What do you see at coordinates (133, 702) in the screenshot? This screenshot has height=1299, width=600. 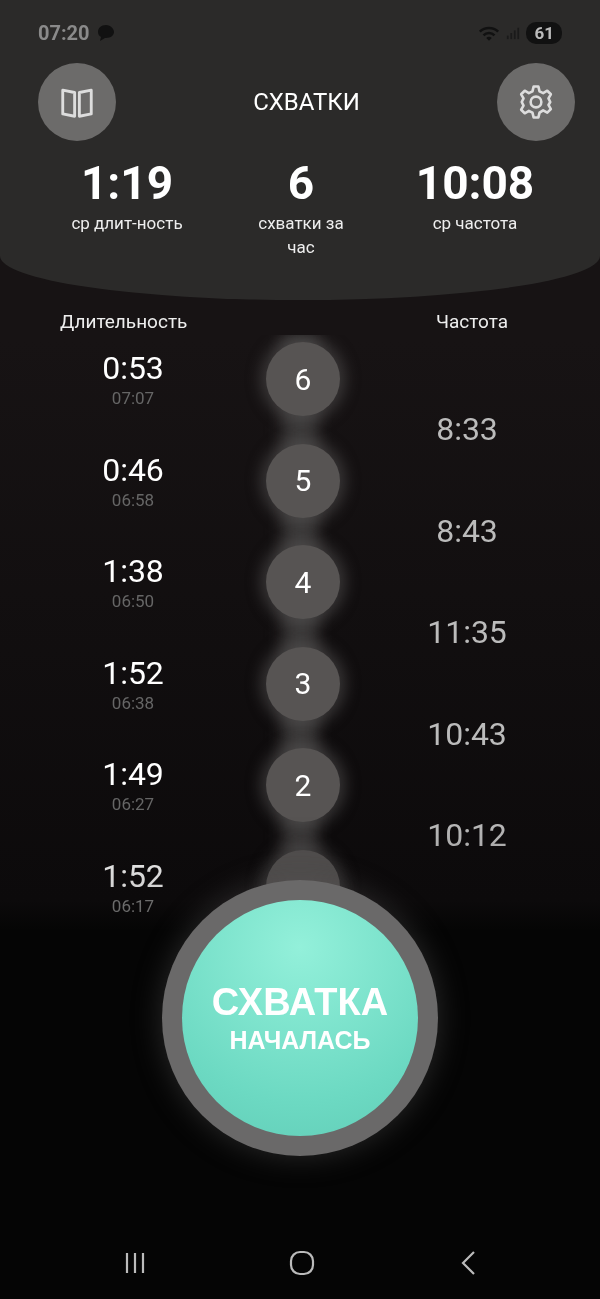 I see `start-time: 06:38` at bounding box center [133, 702].